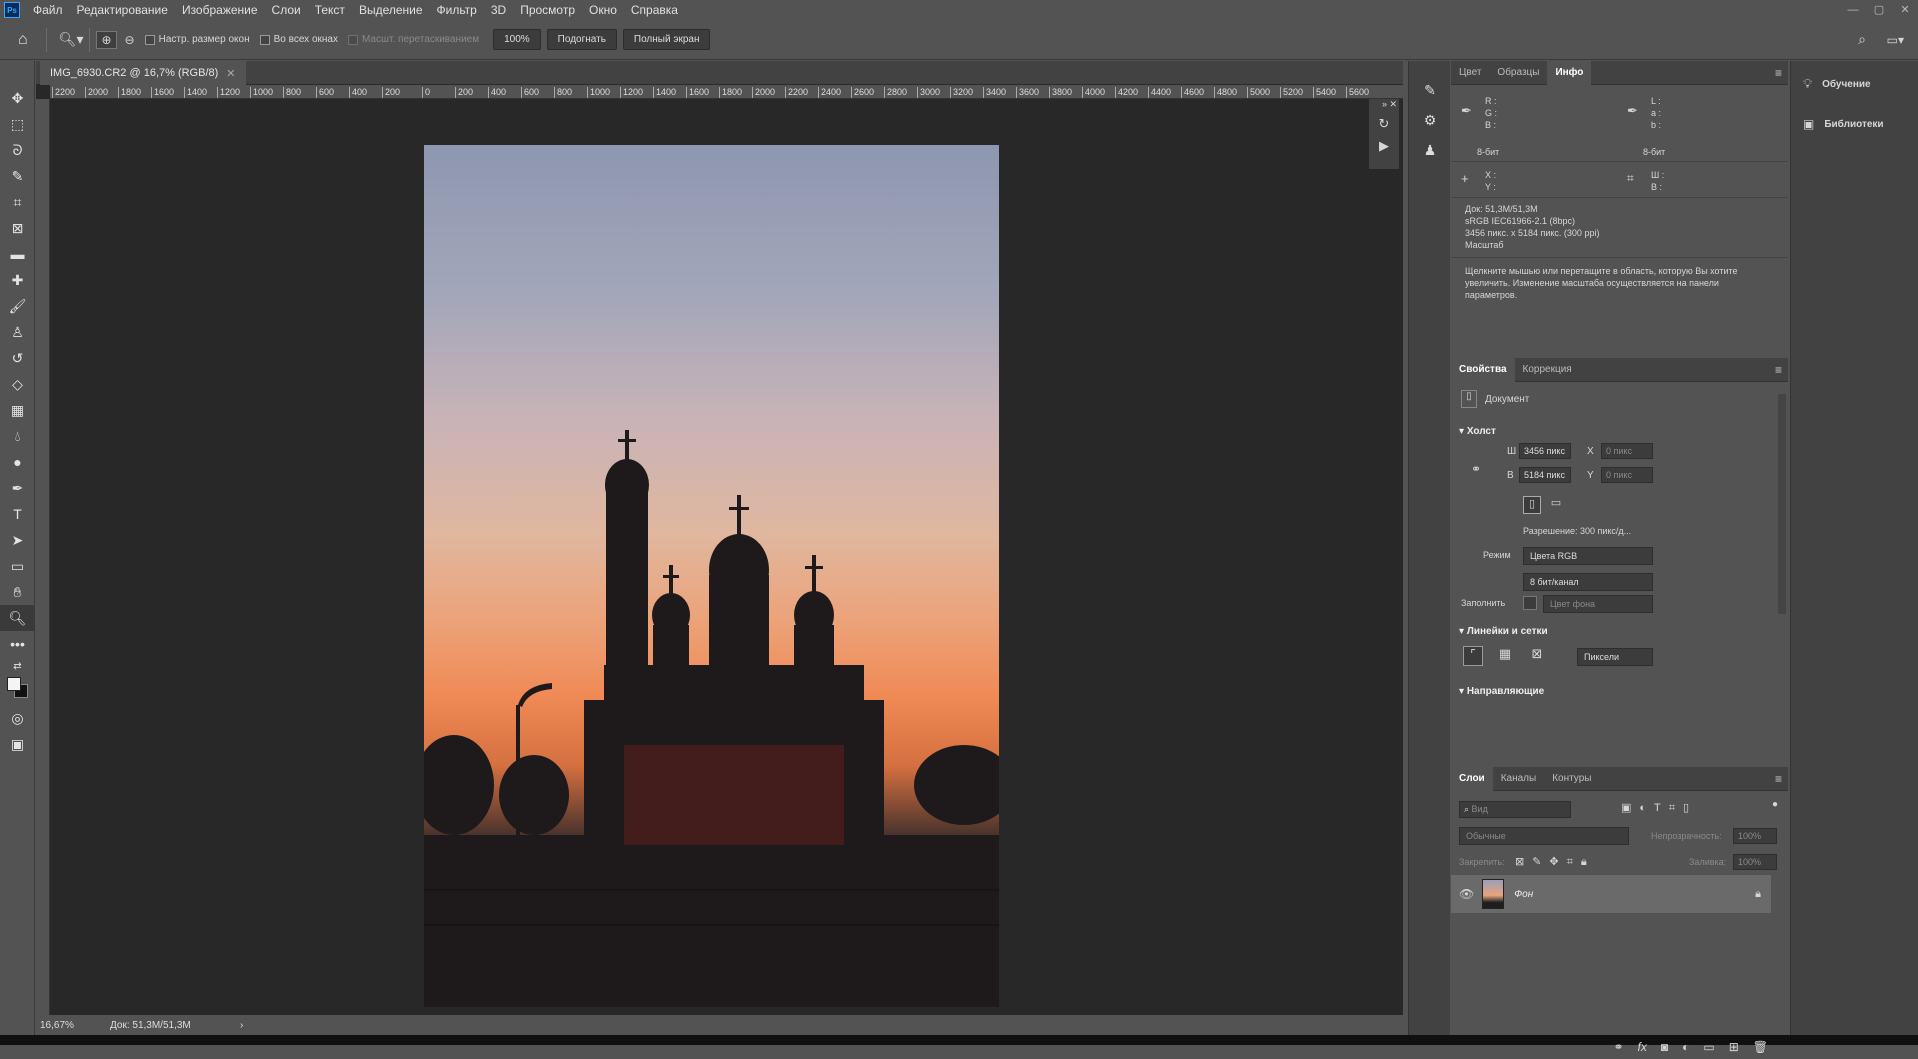  Describe the element at coordinates (1569, 72) in the screenshot. I see `tab-info: Инфо` at that location.